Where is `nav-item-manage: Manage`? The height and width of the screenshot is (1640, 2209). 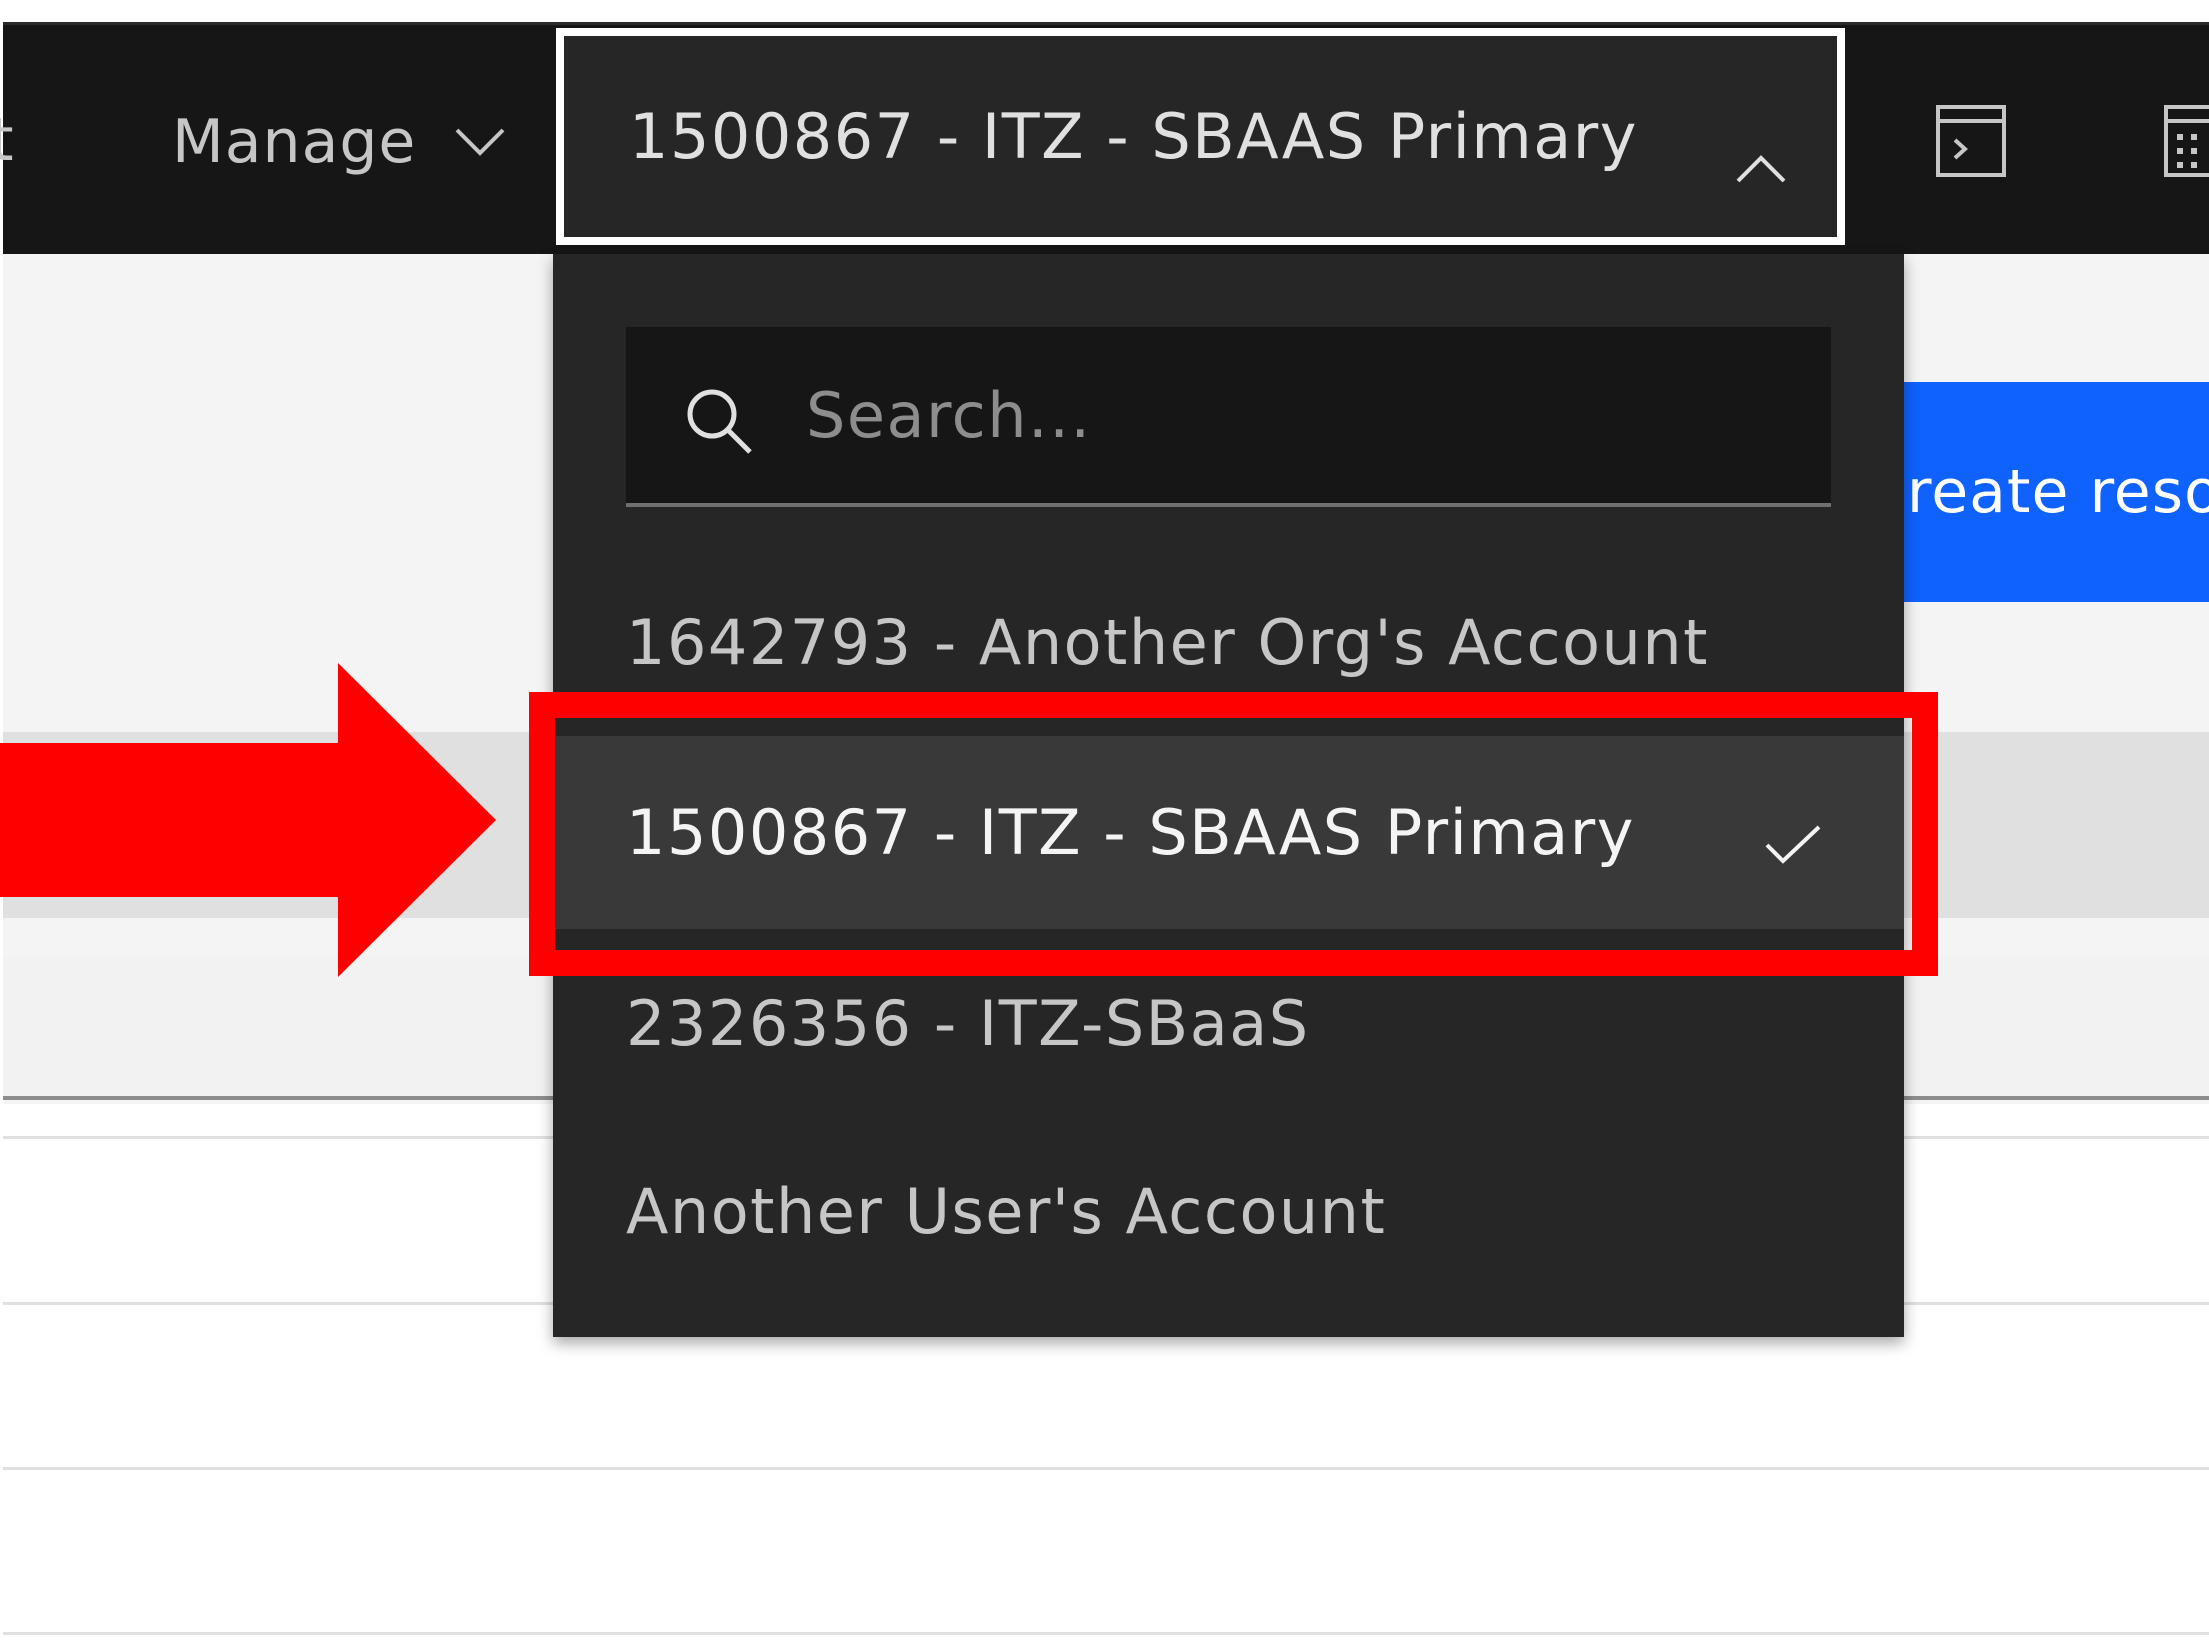
nav-item-manage: Manage is located at coordinates (339, 142).